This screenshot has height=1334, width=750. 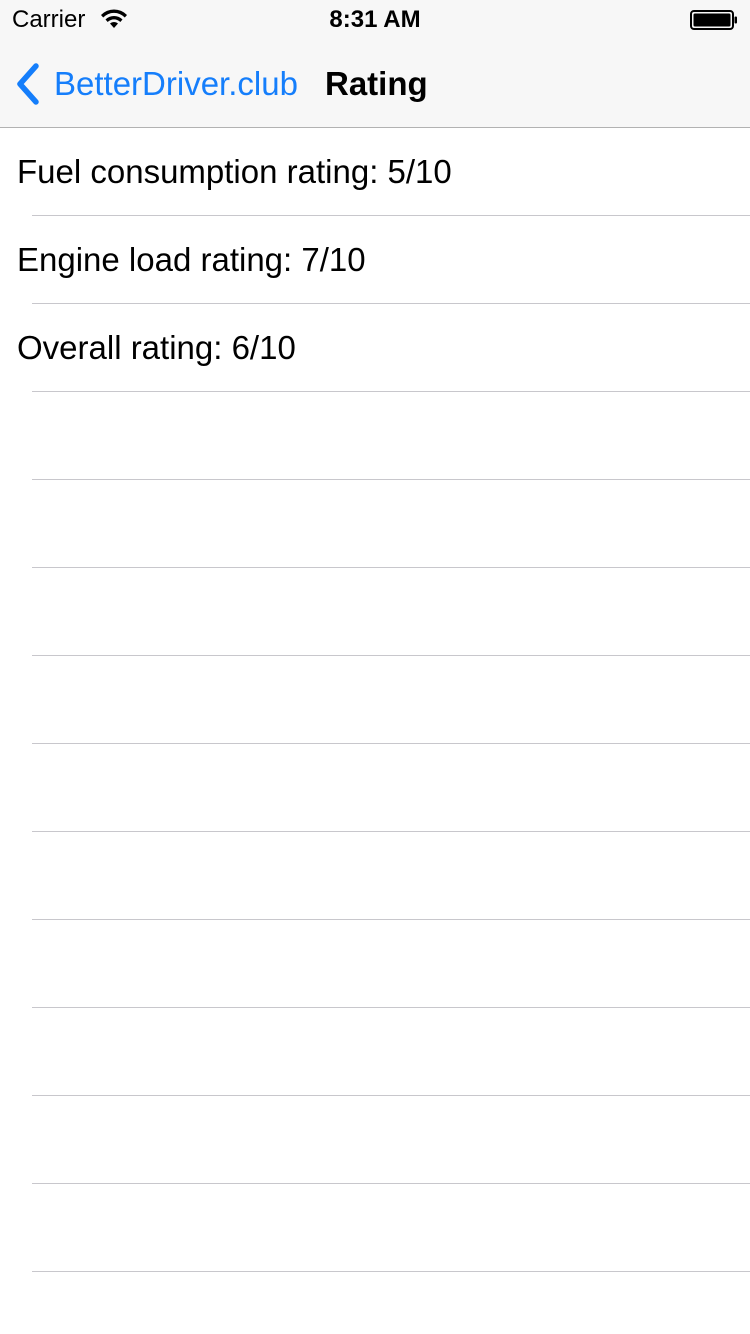 I want to click on battery-icon, so click(x=713, y=20).